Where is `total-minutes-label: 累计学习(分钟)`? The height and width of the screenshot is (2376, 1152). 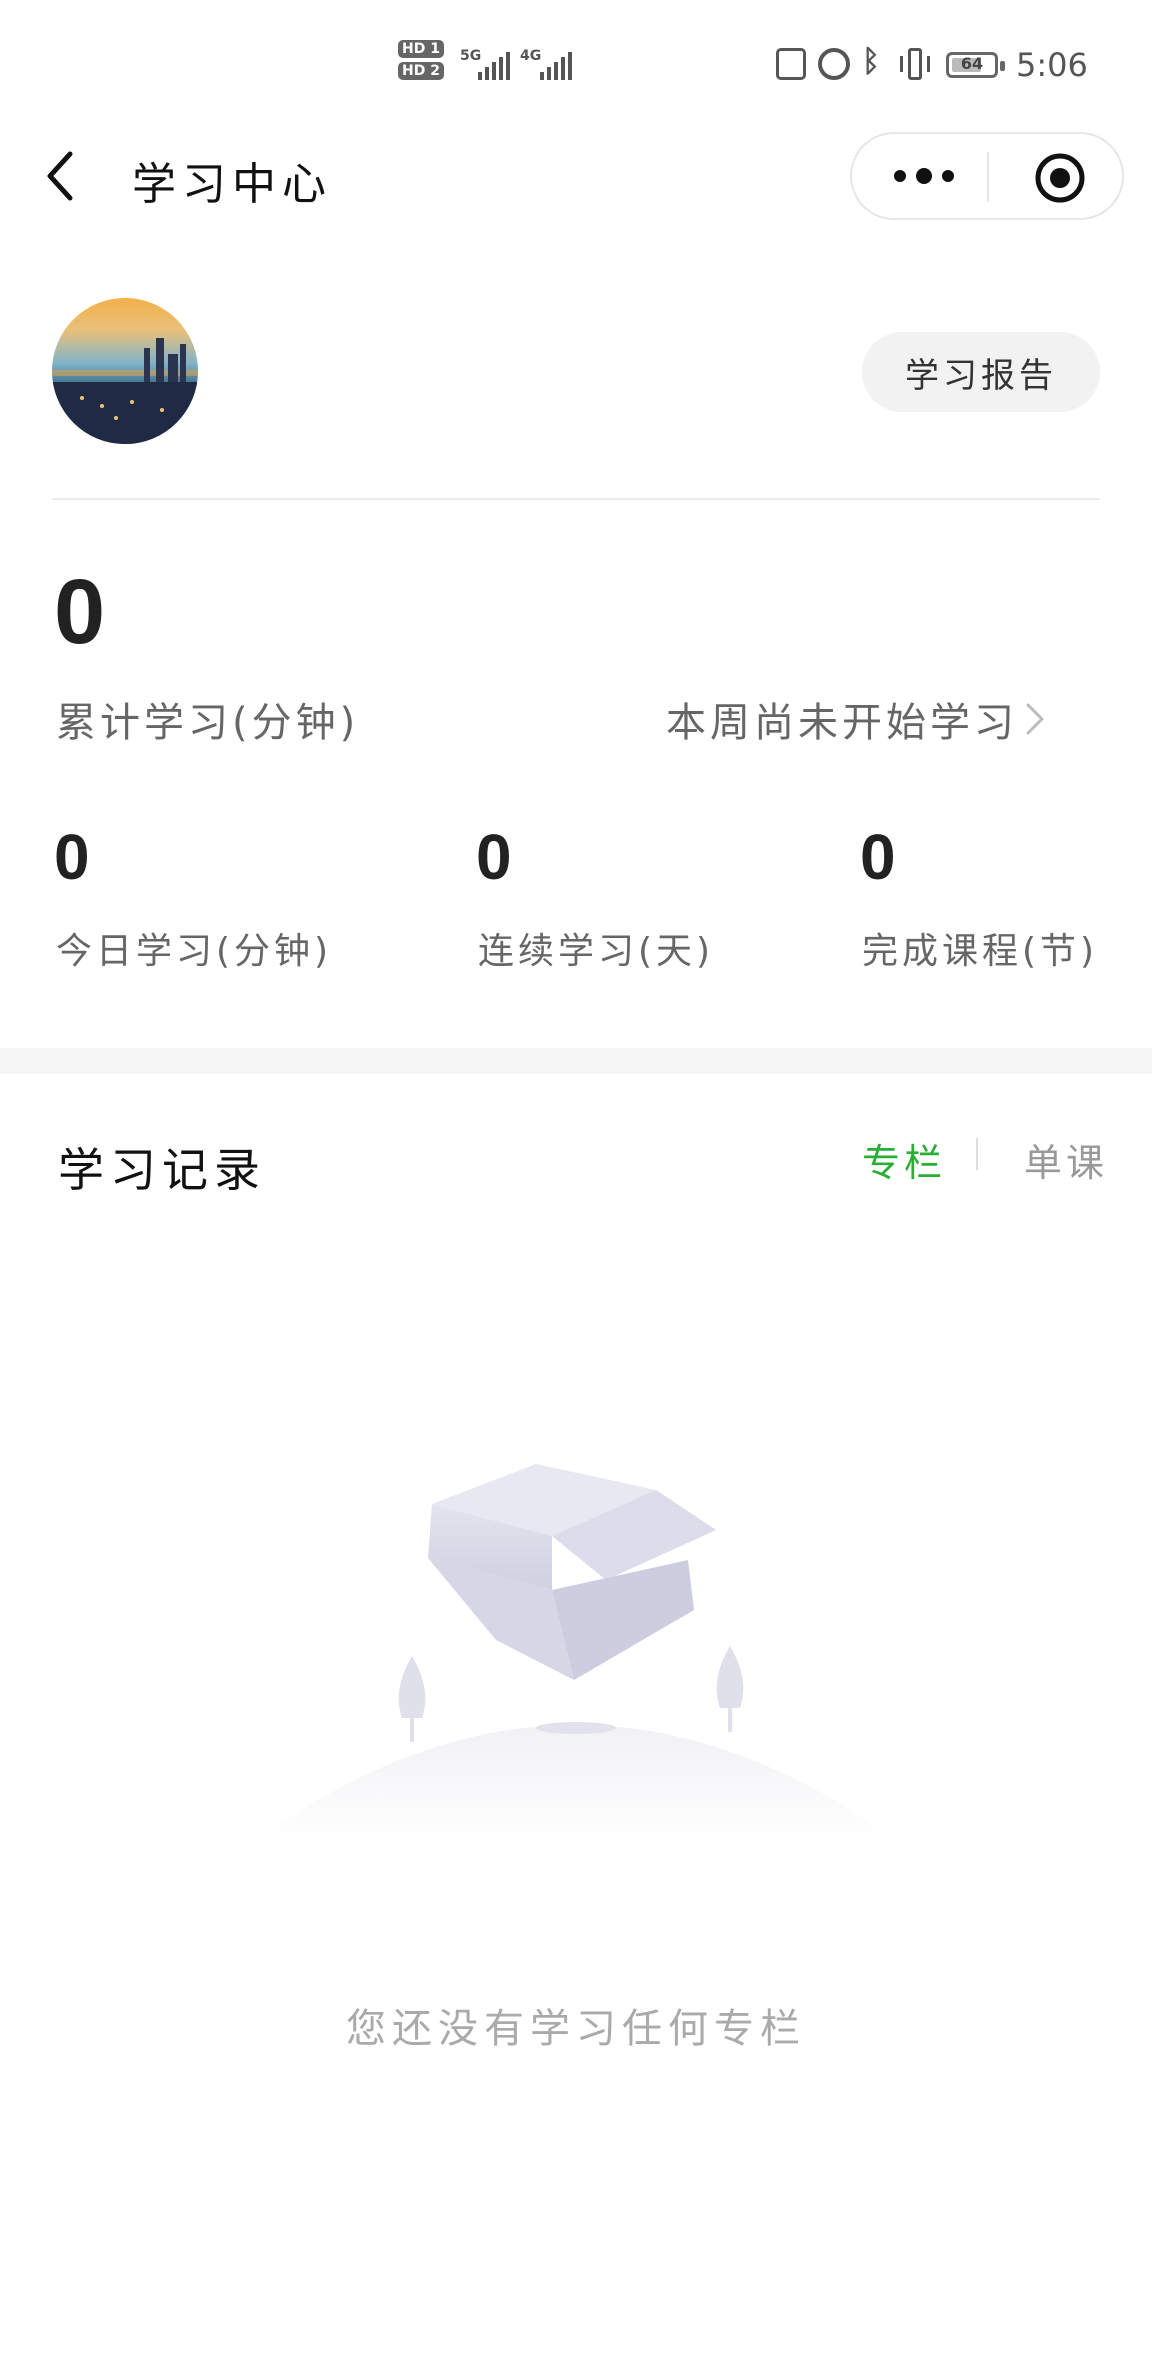
total-minutes-label: 累计学习(分钟) is located at coordinates (208, 723).